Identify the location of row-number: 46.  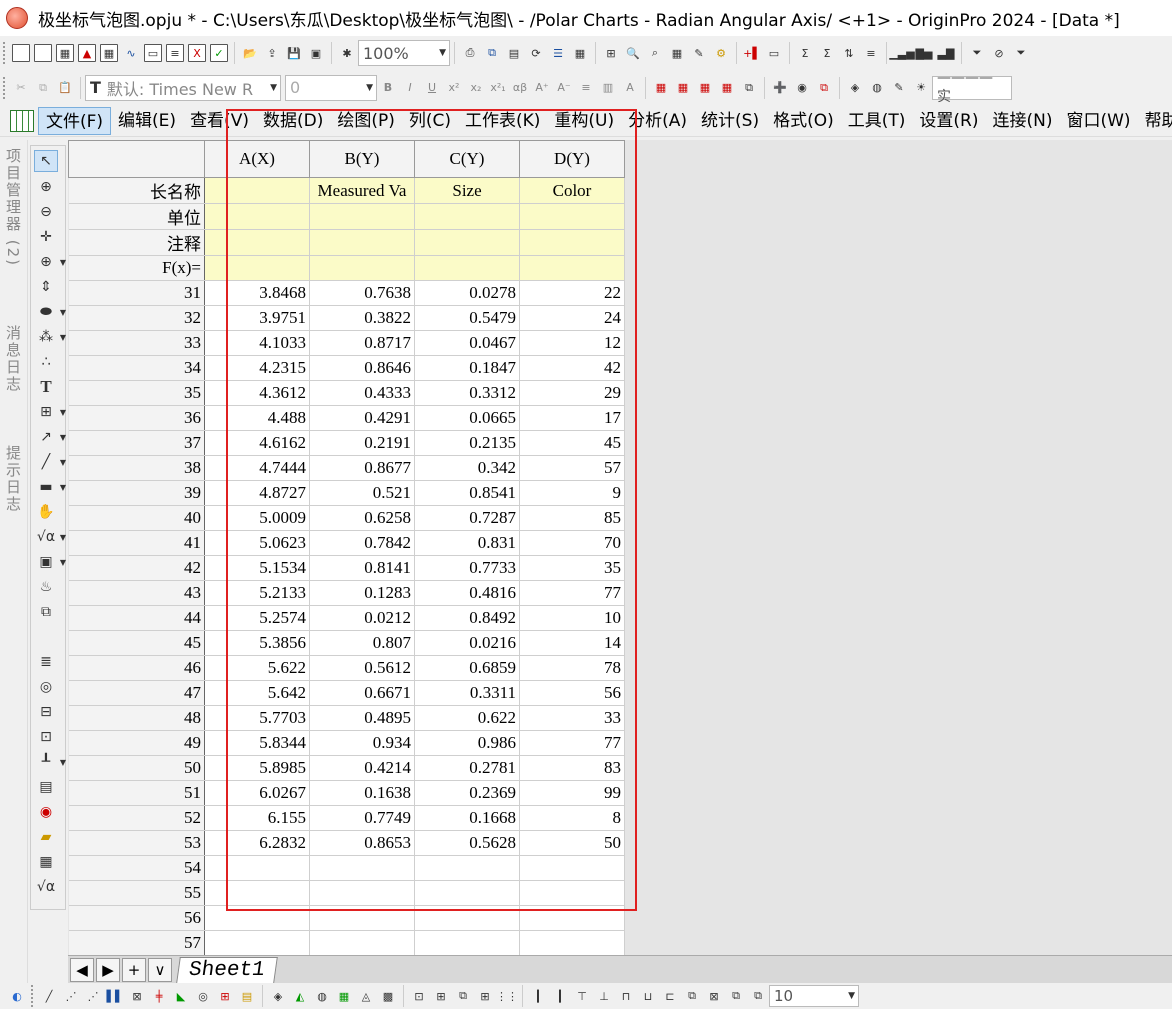
(136, 668).